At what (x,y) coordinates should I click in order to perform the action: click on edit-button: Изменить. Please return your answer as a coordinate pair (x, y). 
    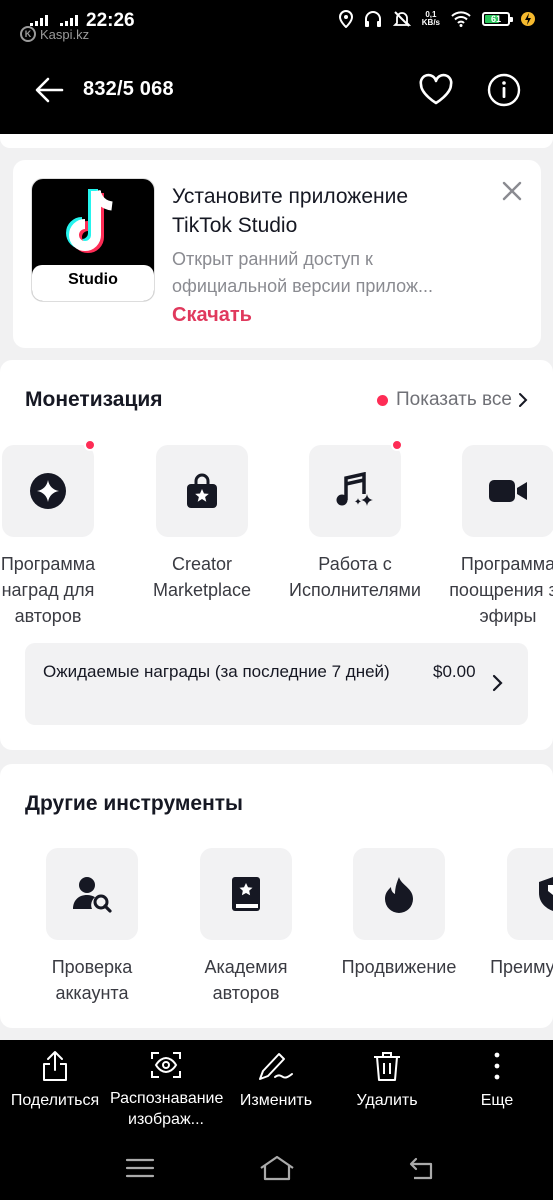
    Looking at the image, I should click on (276, 1080).